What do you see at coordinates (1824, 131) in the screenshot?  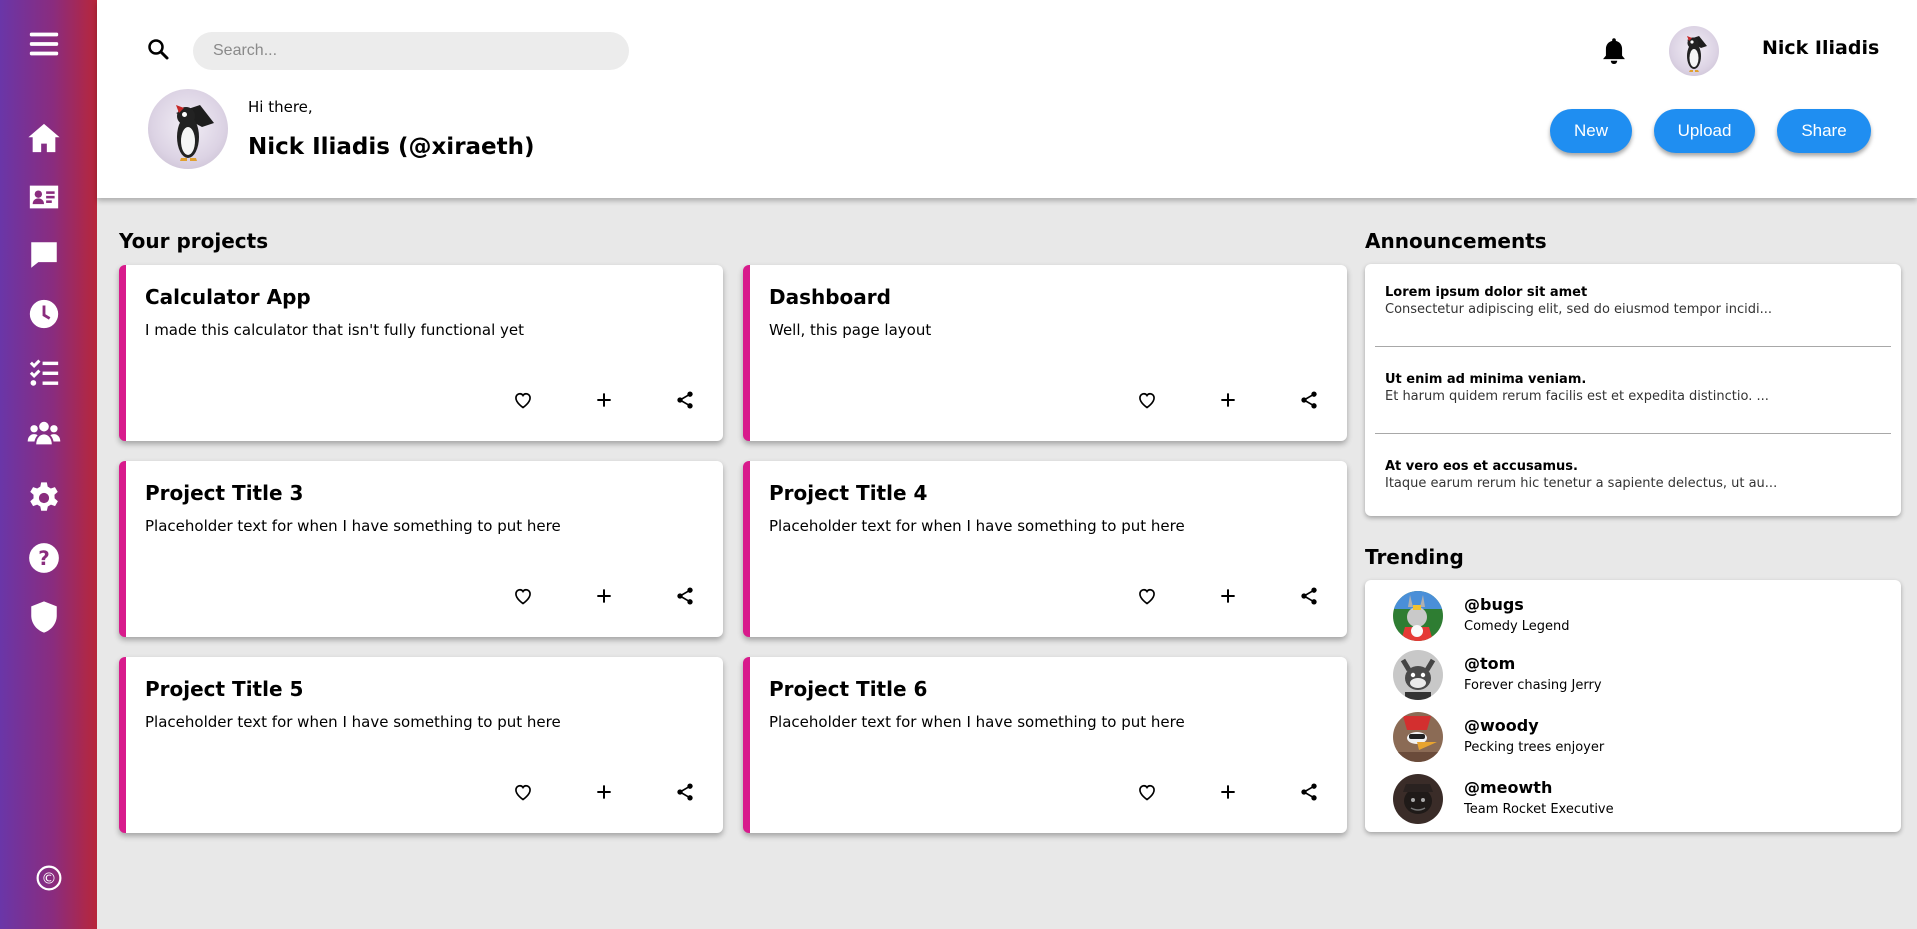 I see `share-button: Share` at bounding box center [1824, 131].